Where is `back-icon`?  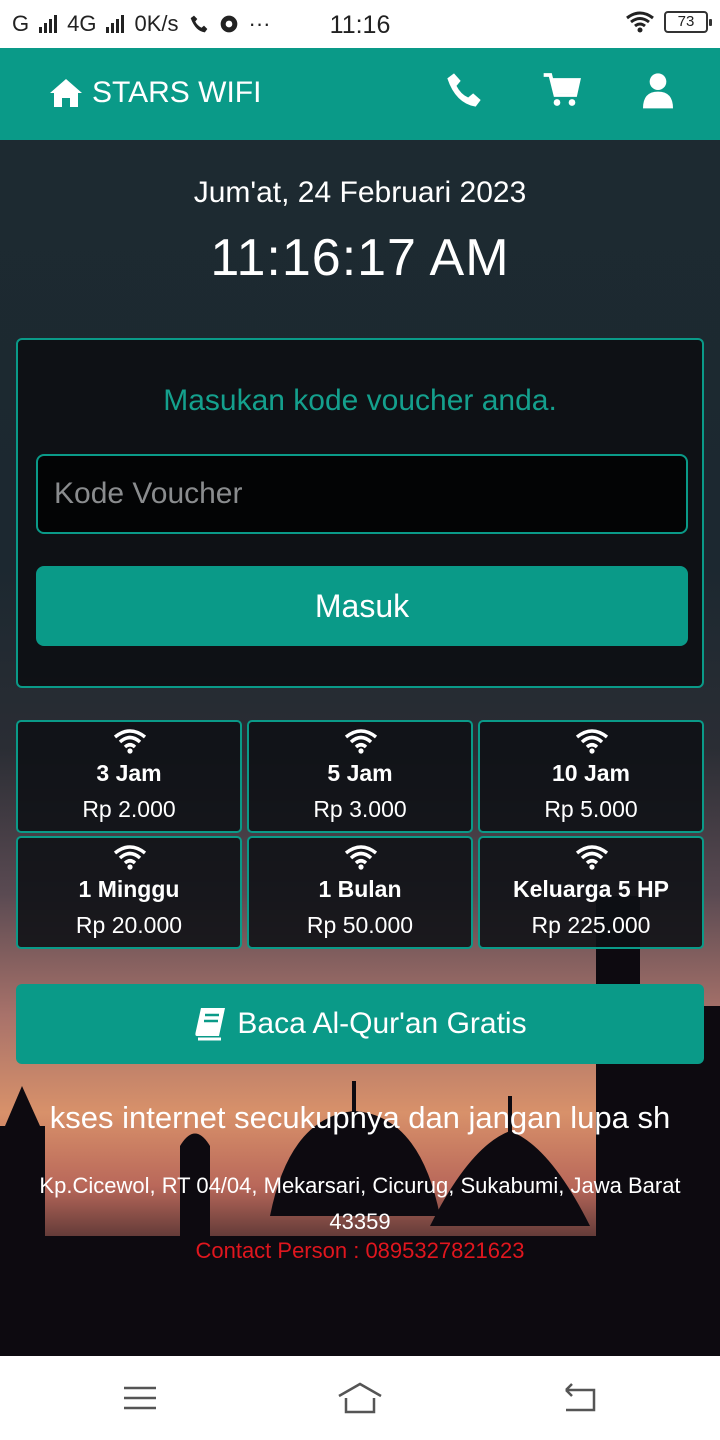
back-icon is located at coordinates (580, 1398).